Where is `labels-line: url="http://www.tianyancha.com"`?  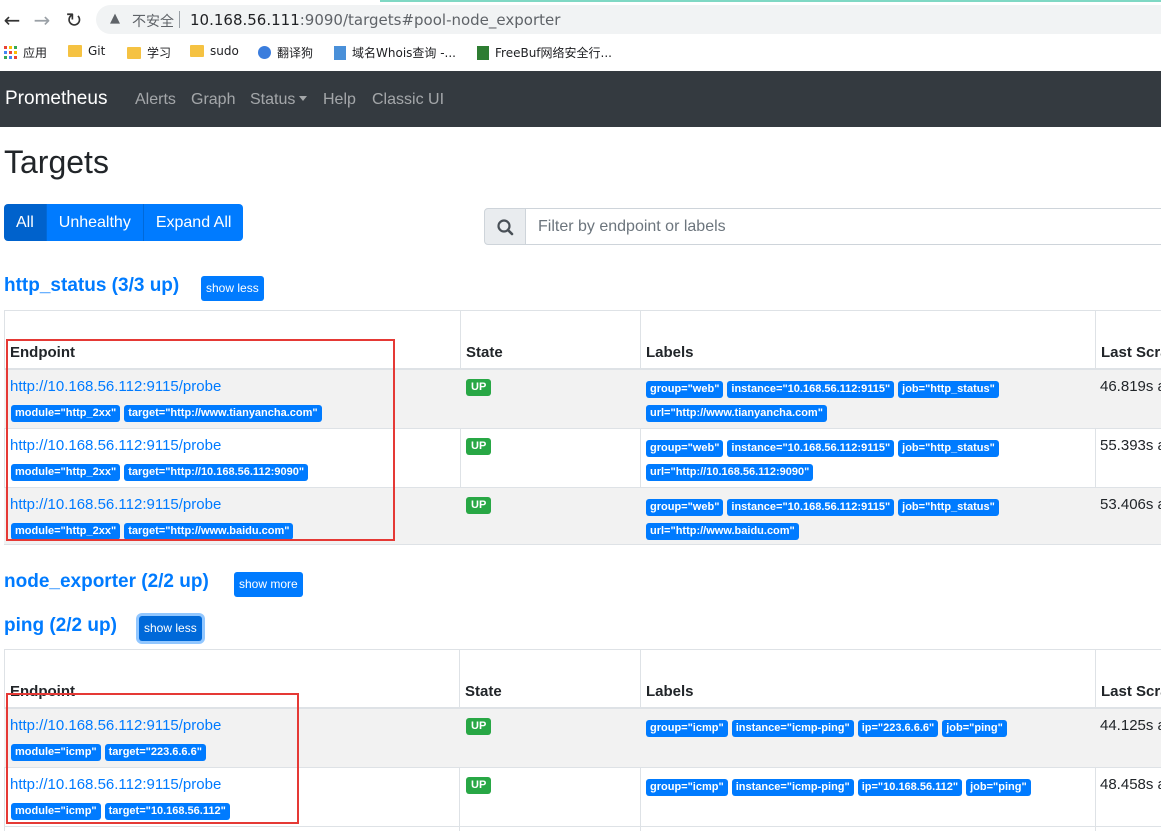
labels-line: url="http://www.tianyancha.com" is located at coordinates (738, 412).